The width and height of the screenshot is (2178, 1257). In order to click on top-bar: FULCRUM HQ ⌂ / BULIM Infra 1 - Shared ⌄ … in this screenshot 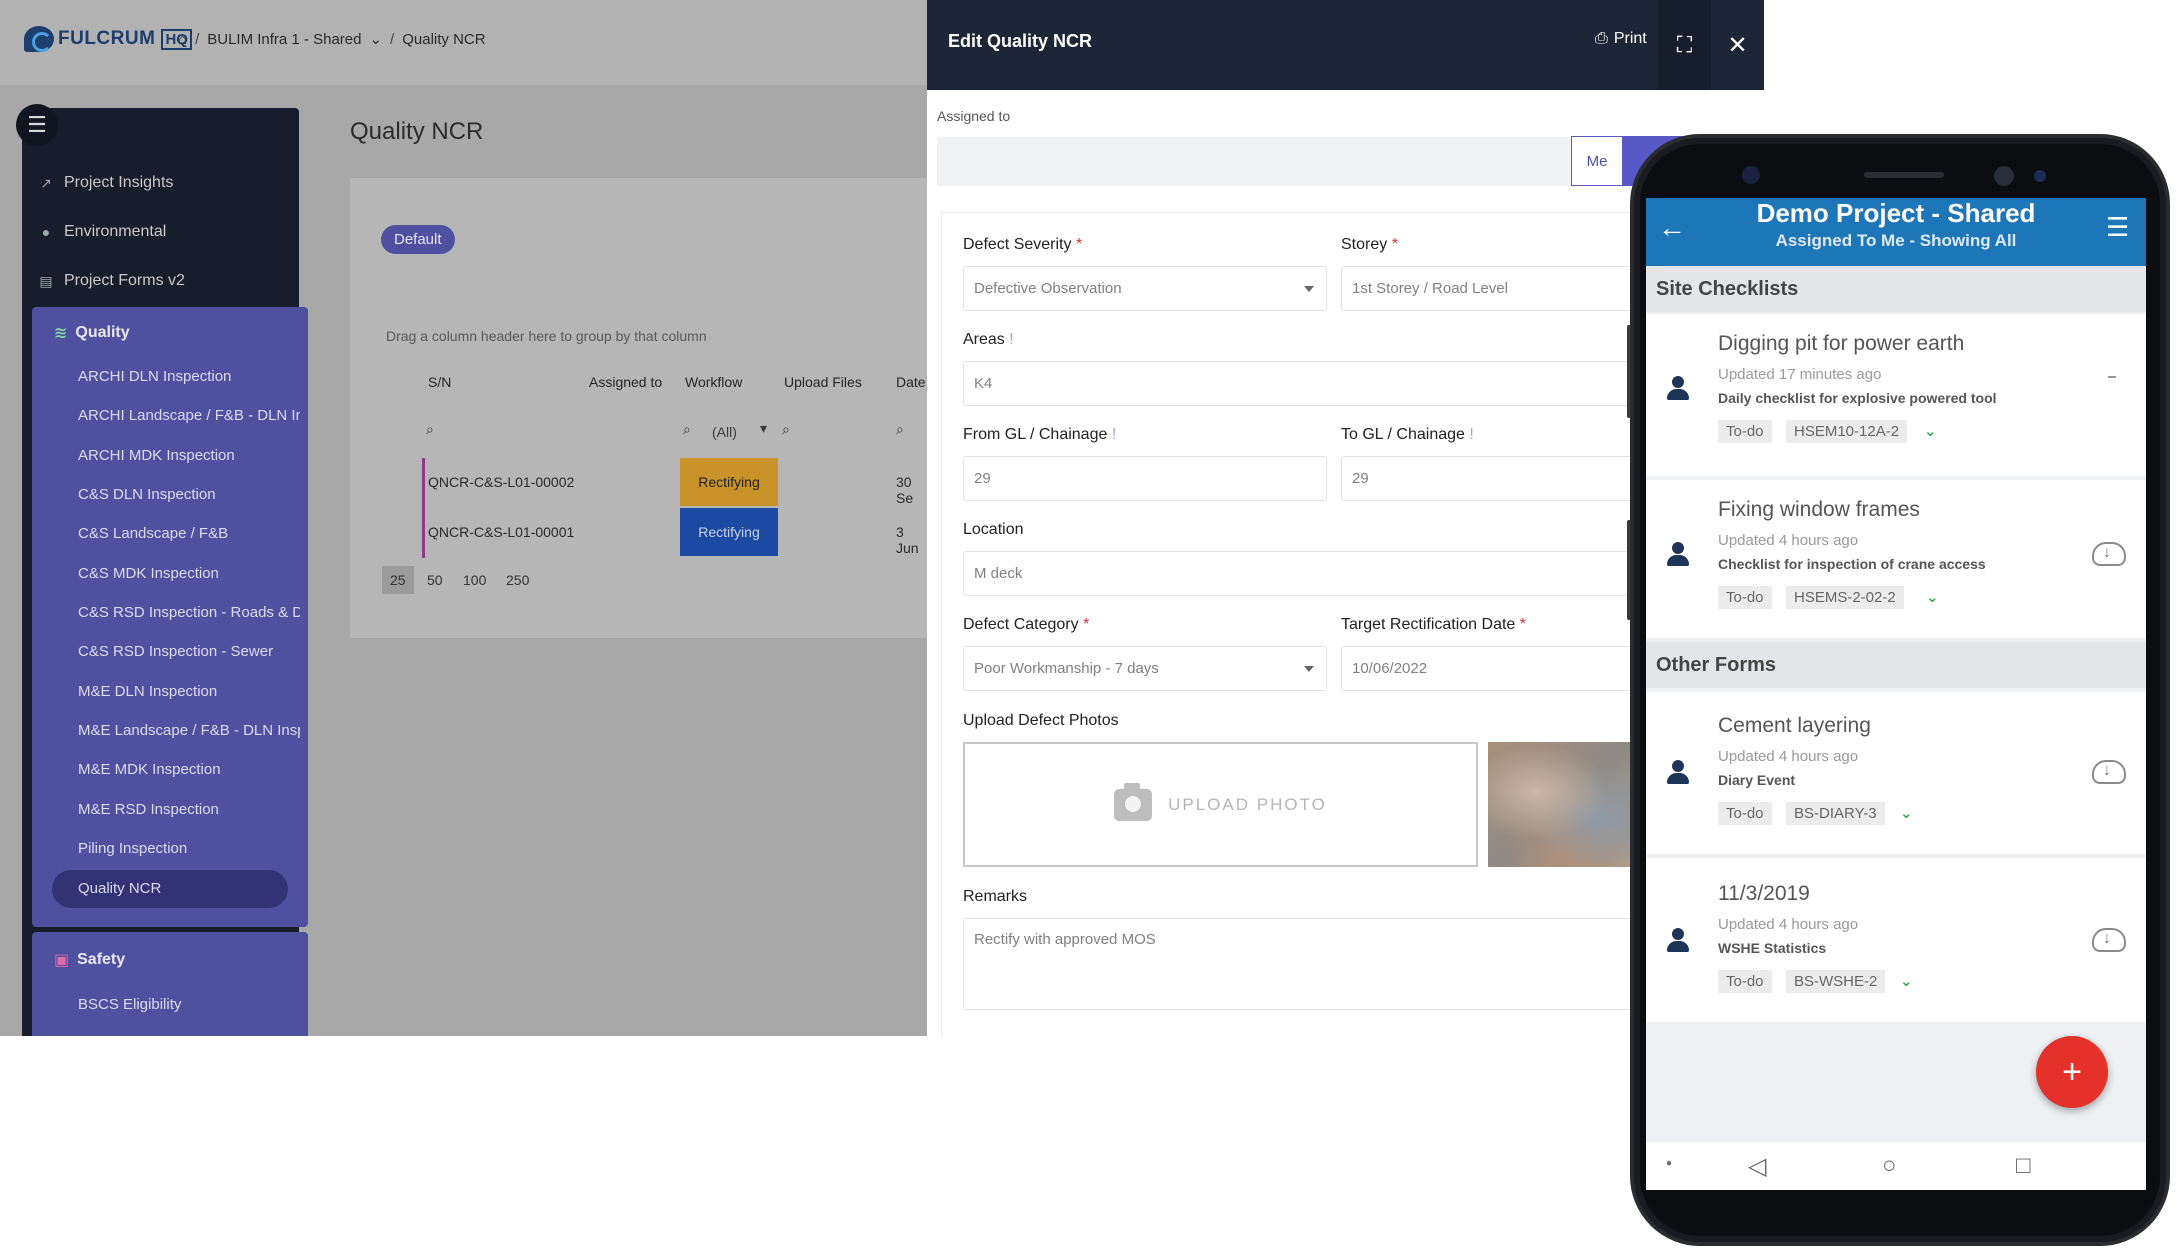, I will do `click(463, 42)`.